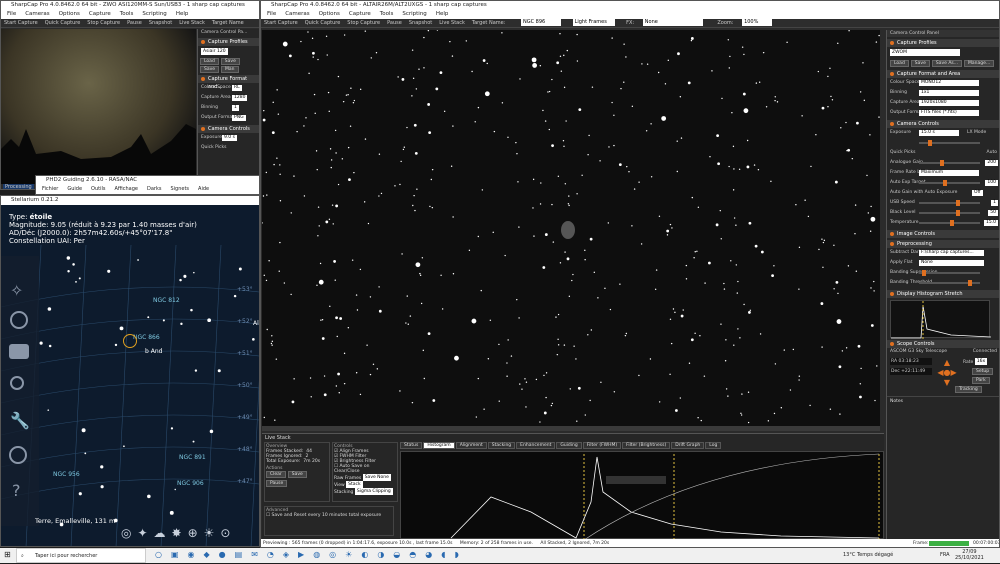 Image resolution: width=1000 pixels, height=564 pixels. I want to click on main-toolbar-item: Quick Capture, so click(323, 23).